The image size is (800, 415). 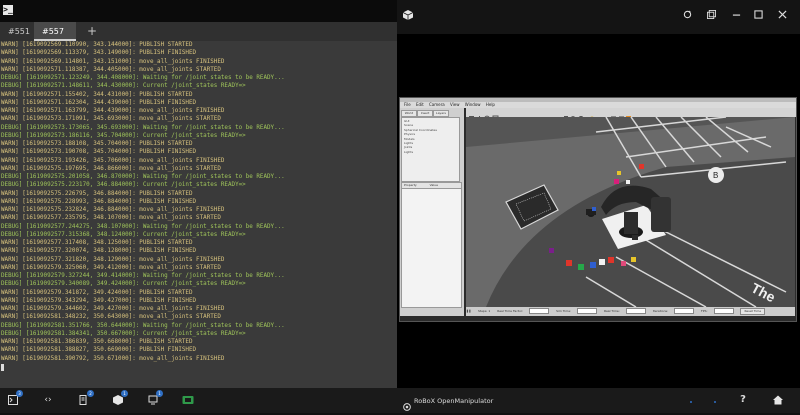 What do you see at coordinates (408, 16) in the screenshot?
I see `cube-icon` at bounding box center [408, 16].